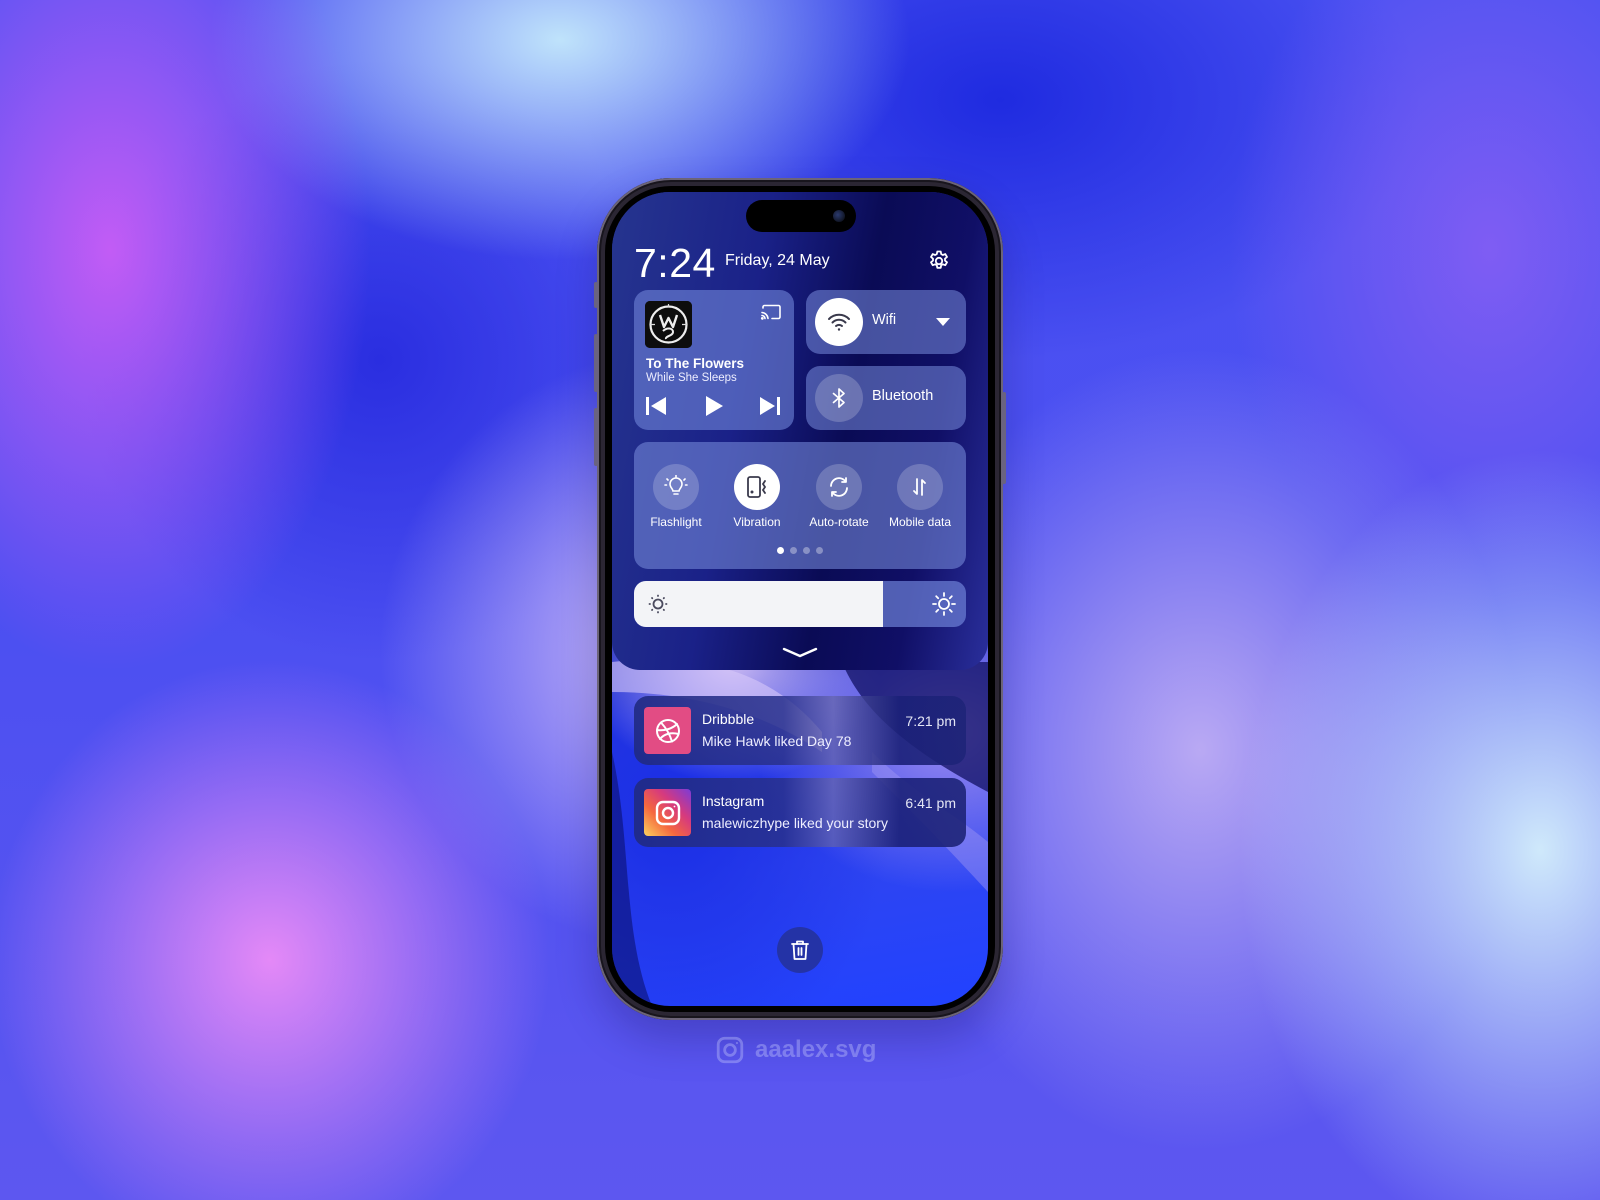 The image size is (1600, 1200). What do you see at coordinates (920, 522) in the screenshot?
I see `mobile-data-label: Mobile data` at bounding box center [920, 522].